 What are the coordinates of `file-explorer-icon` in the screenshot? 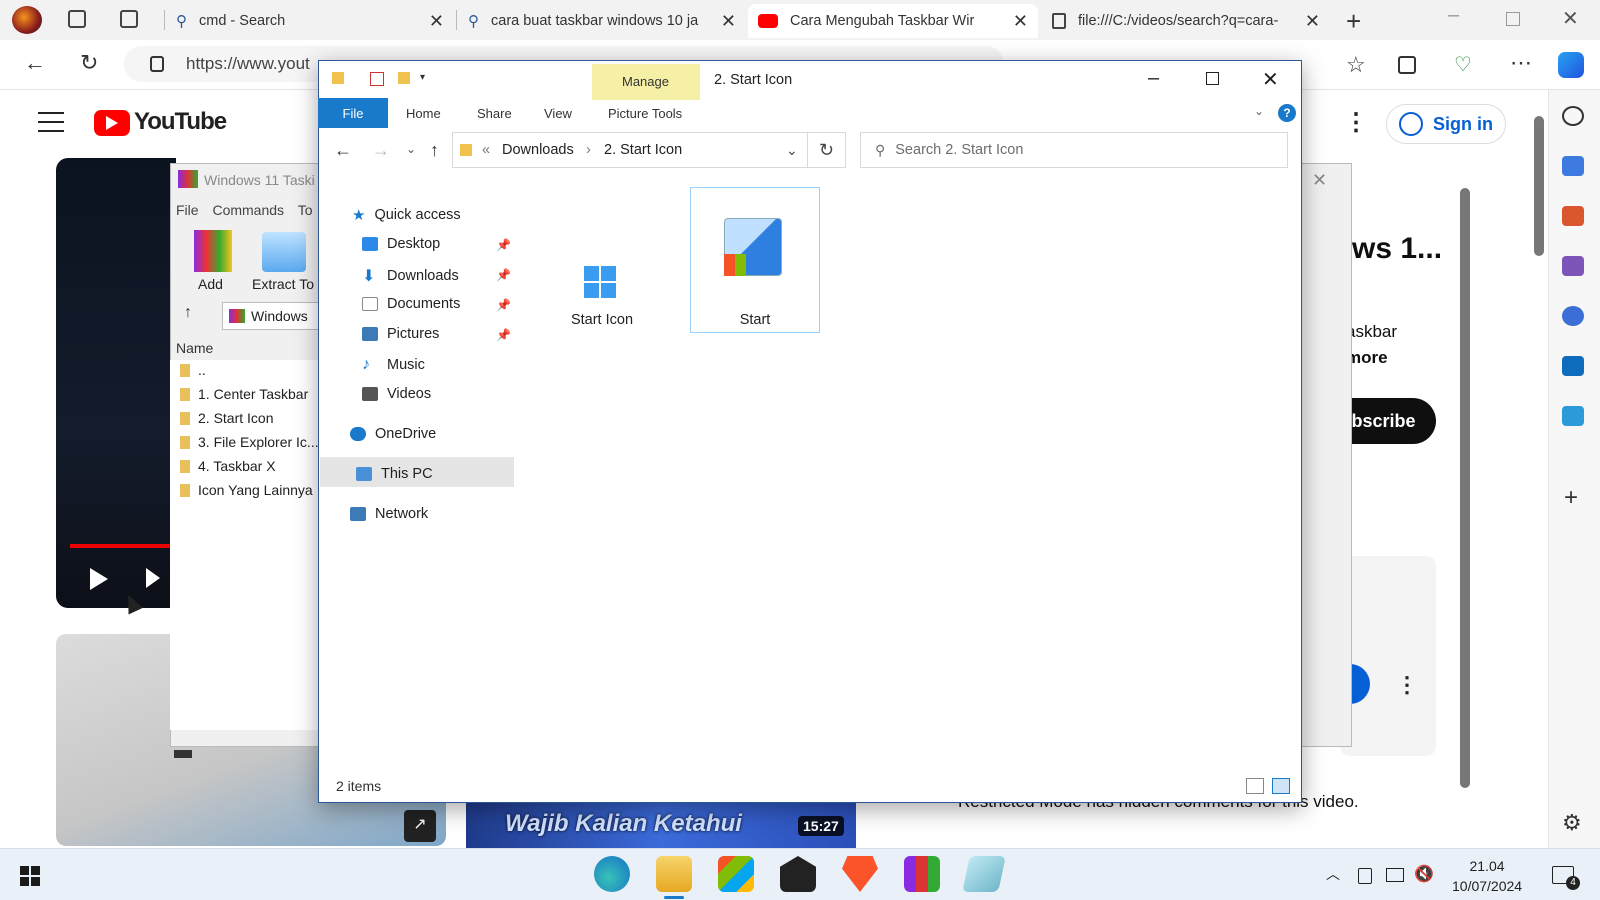 It's located at (674, 874).